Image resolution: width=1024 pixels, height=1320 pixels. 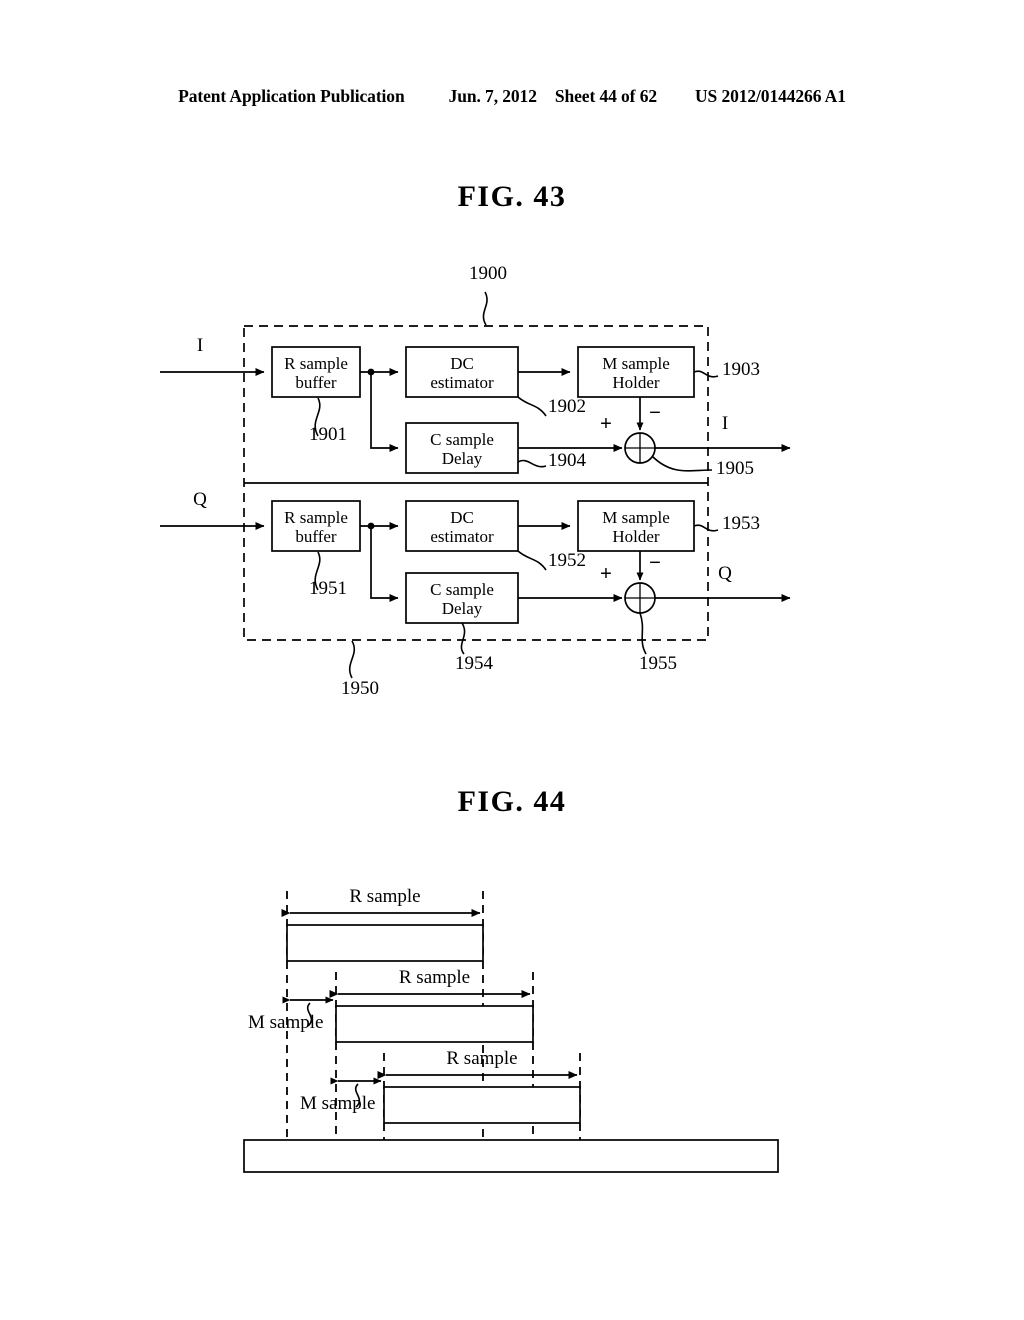 What do you see at coordinates (605, 96) in the screenshot?
I see `header-sheet-number: Sheet 44 of 62` at bounding box center [605, 96].